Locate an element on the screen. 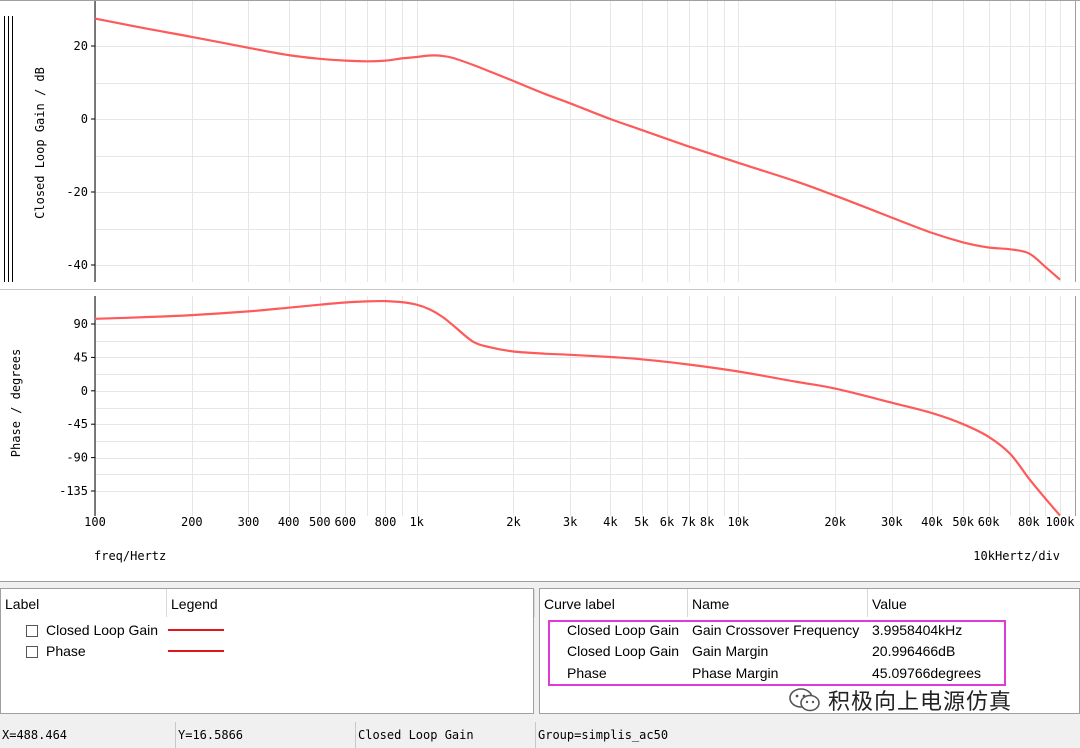  x-axis-title: freq/Hertz is located at coordinates (130, 556).